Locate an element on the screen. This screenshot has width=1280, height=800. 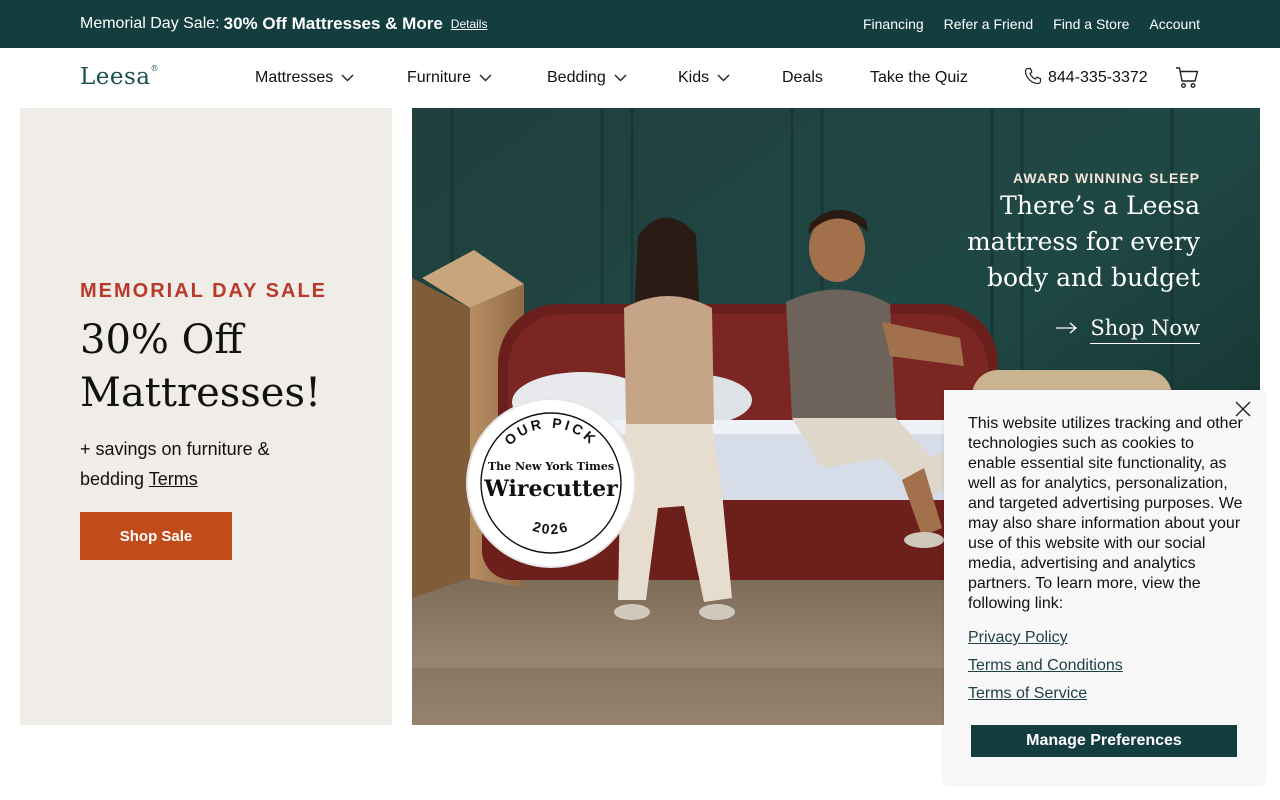
arrow-right-icon is located at coordinates (1067, 330).